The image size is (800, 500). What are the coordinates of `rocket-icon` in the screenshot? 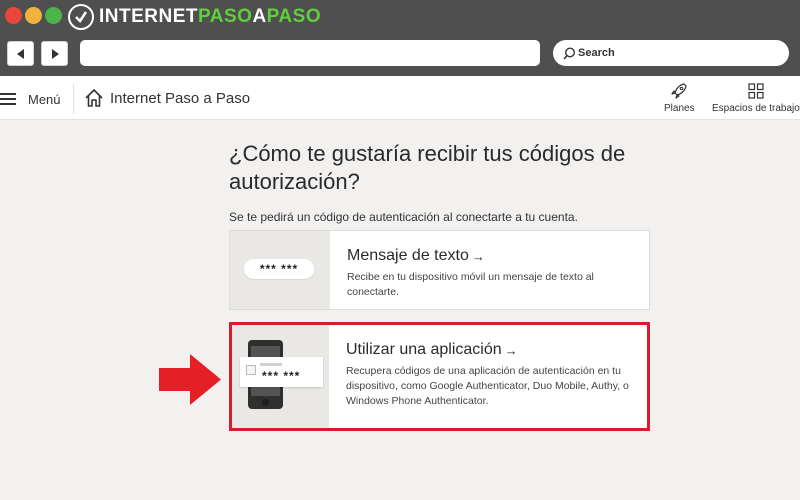 It's located at (679, 91).